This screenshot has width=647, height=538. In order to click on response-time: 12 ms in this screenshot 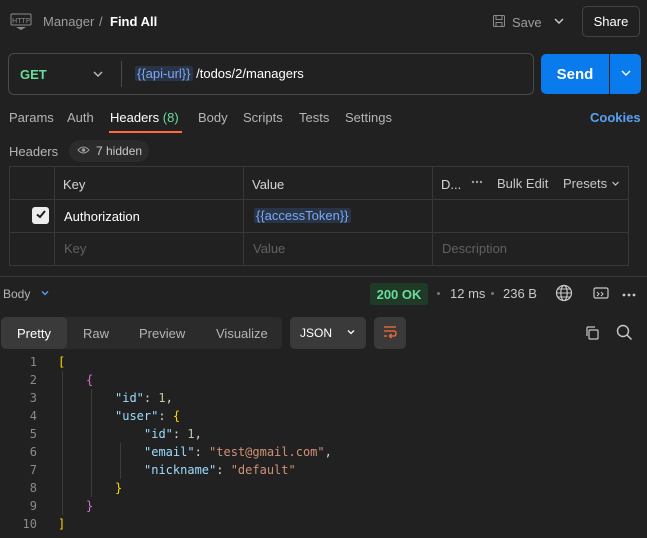, I will do `click(467, 293)`.